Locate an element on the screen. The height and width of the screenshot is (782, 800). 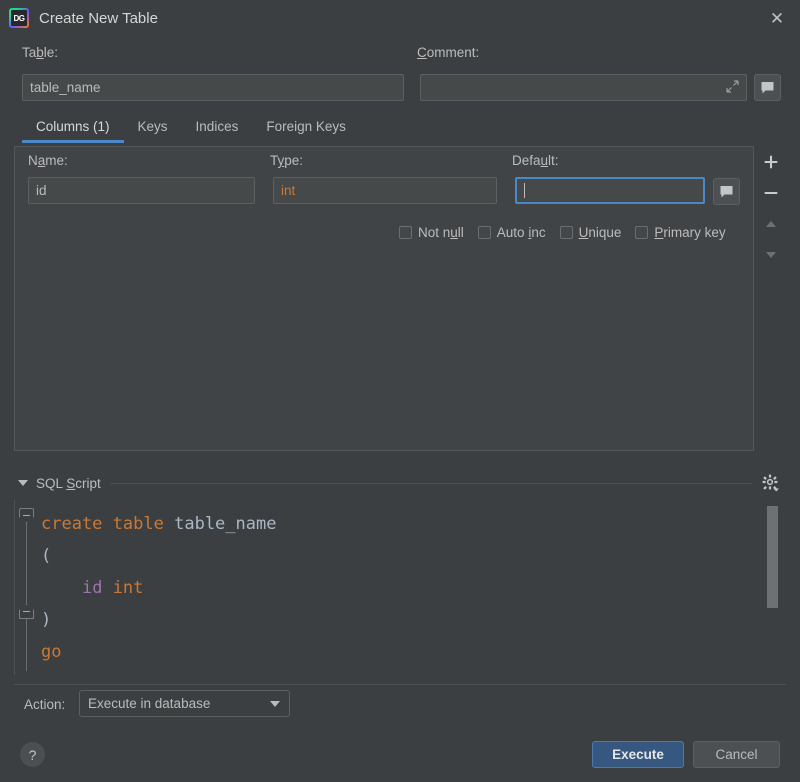
execute-button: Execute is located at coordinates (638, 754).